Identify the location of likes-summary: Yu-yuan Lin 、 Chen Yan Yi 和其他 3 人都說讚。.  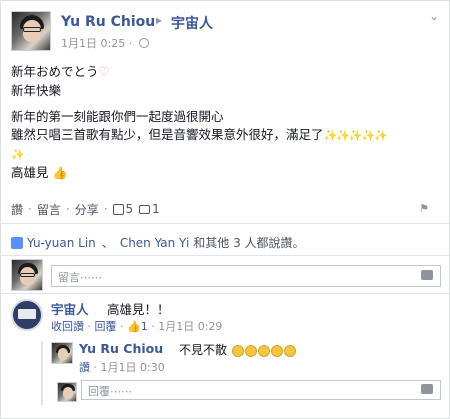
(226, 242).